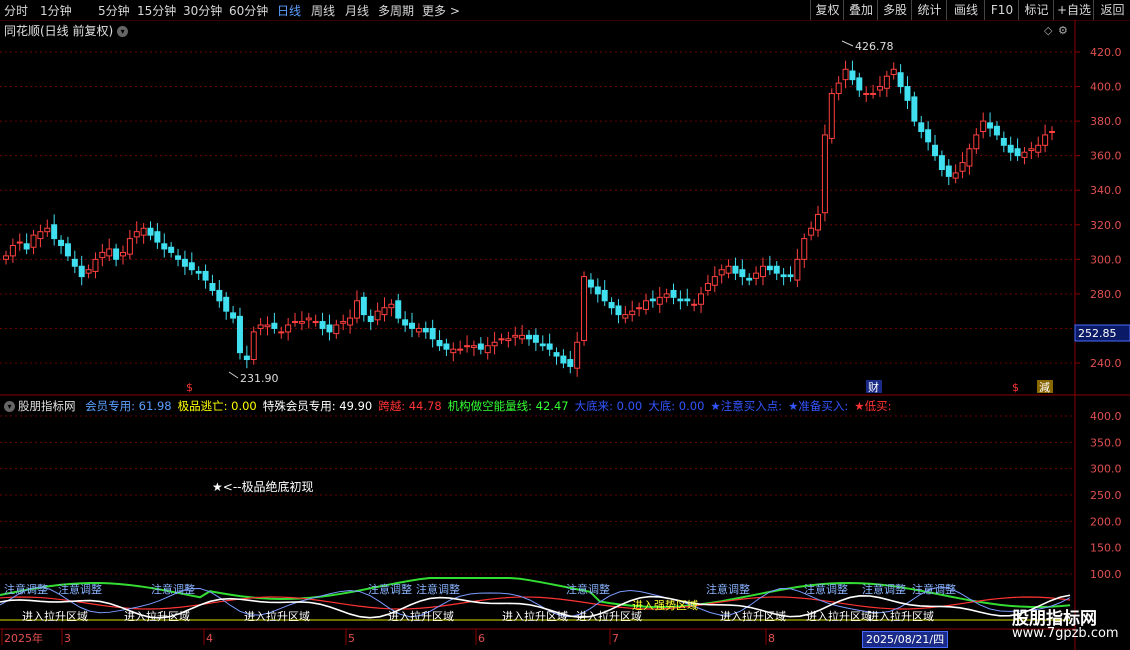 The height and width of the screenshot is (650, 1130). What do you see at coordinates (128, 406) in the screenshot?
I see `indicator-value-0: 会员专用: 61.98` at bounding box center [128, 406].